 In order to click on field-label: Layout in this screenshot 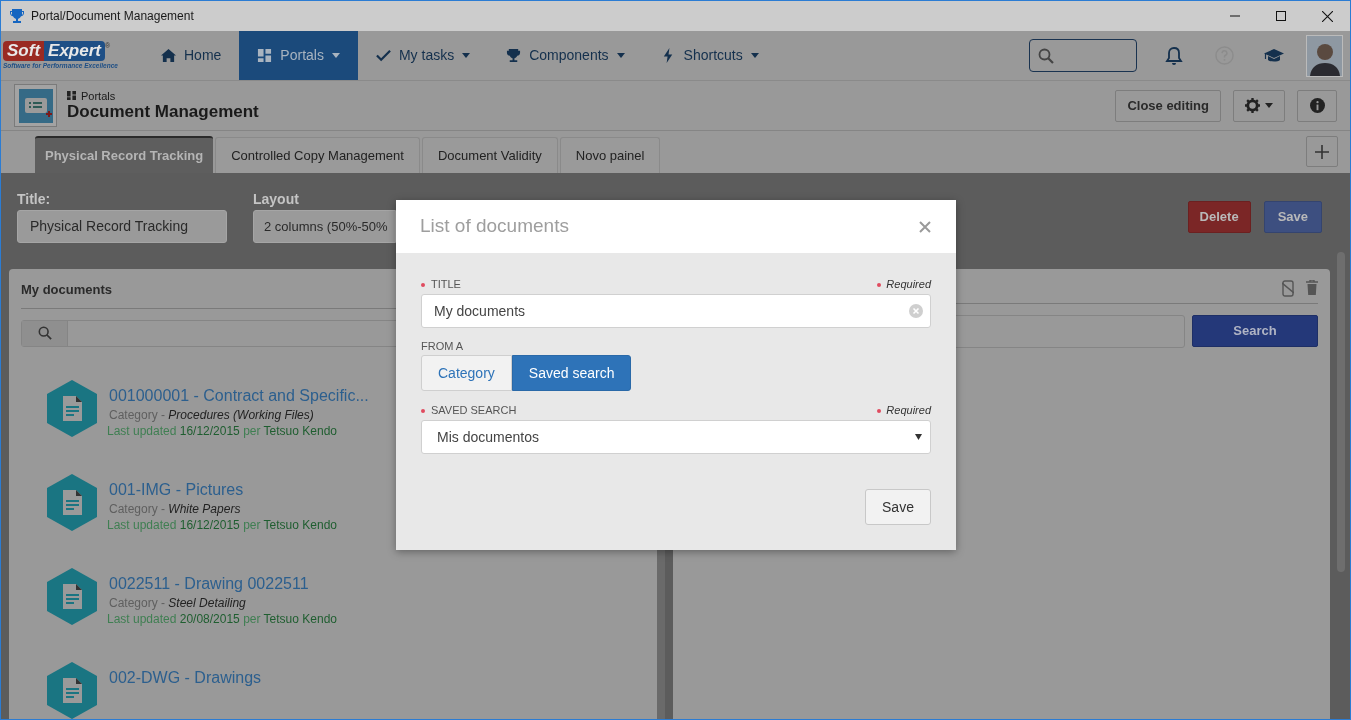, I will do `click(276, 199)`.